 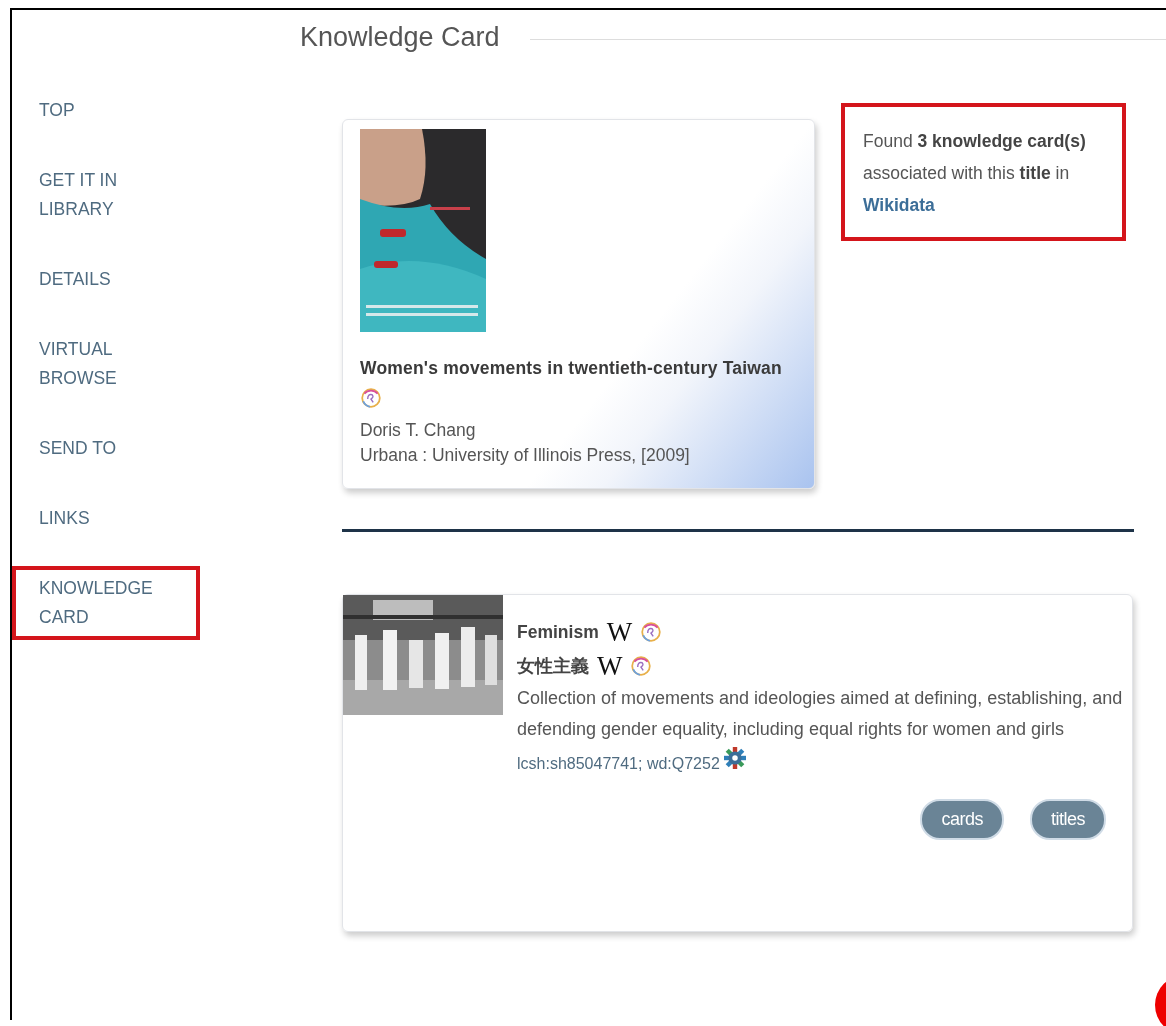 I want to click on card-description: Collection of movements and ideologies aimed at defining, establishing, and defending gender equality, including equal rights for women and girls, so click(x=820, y=714).